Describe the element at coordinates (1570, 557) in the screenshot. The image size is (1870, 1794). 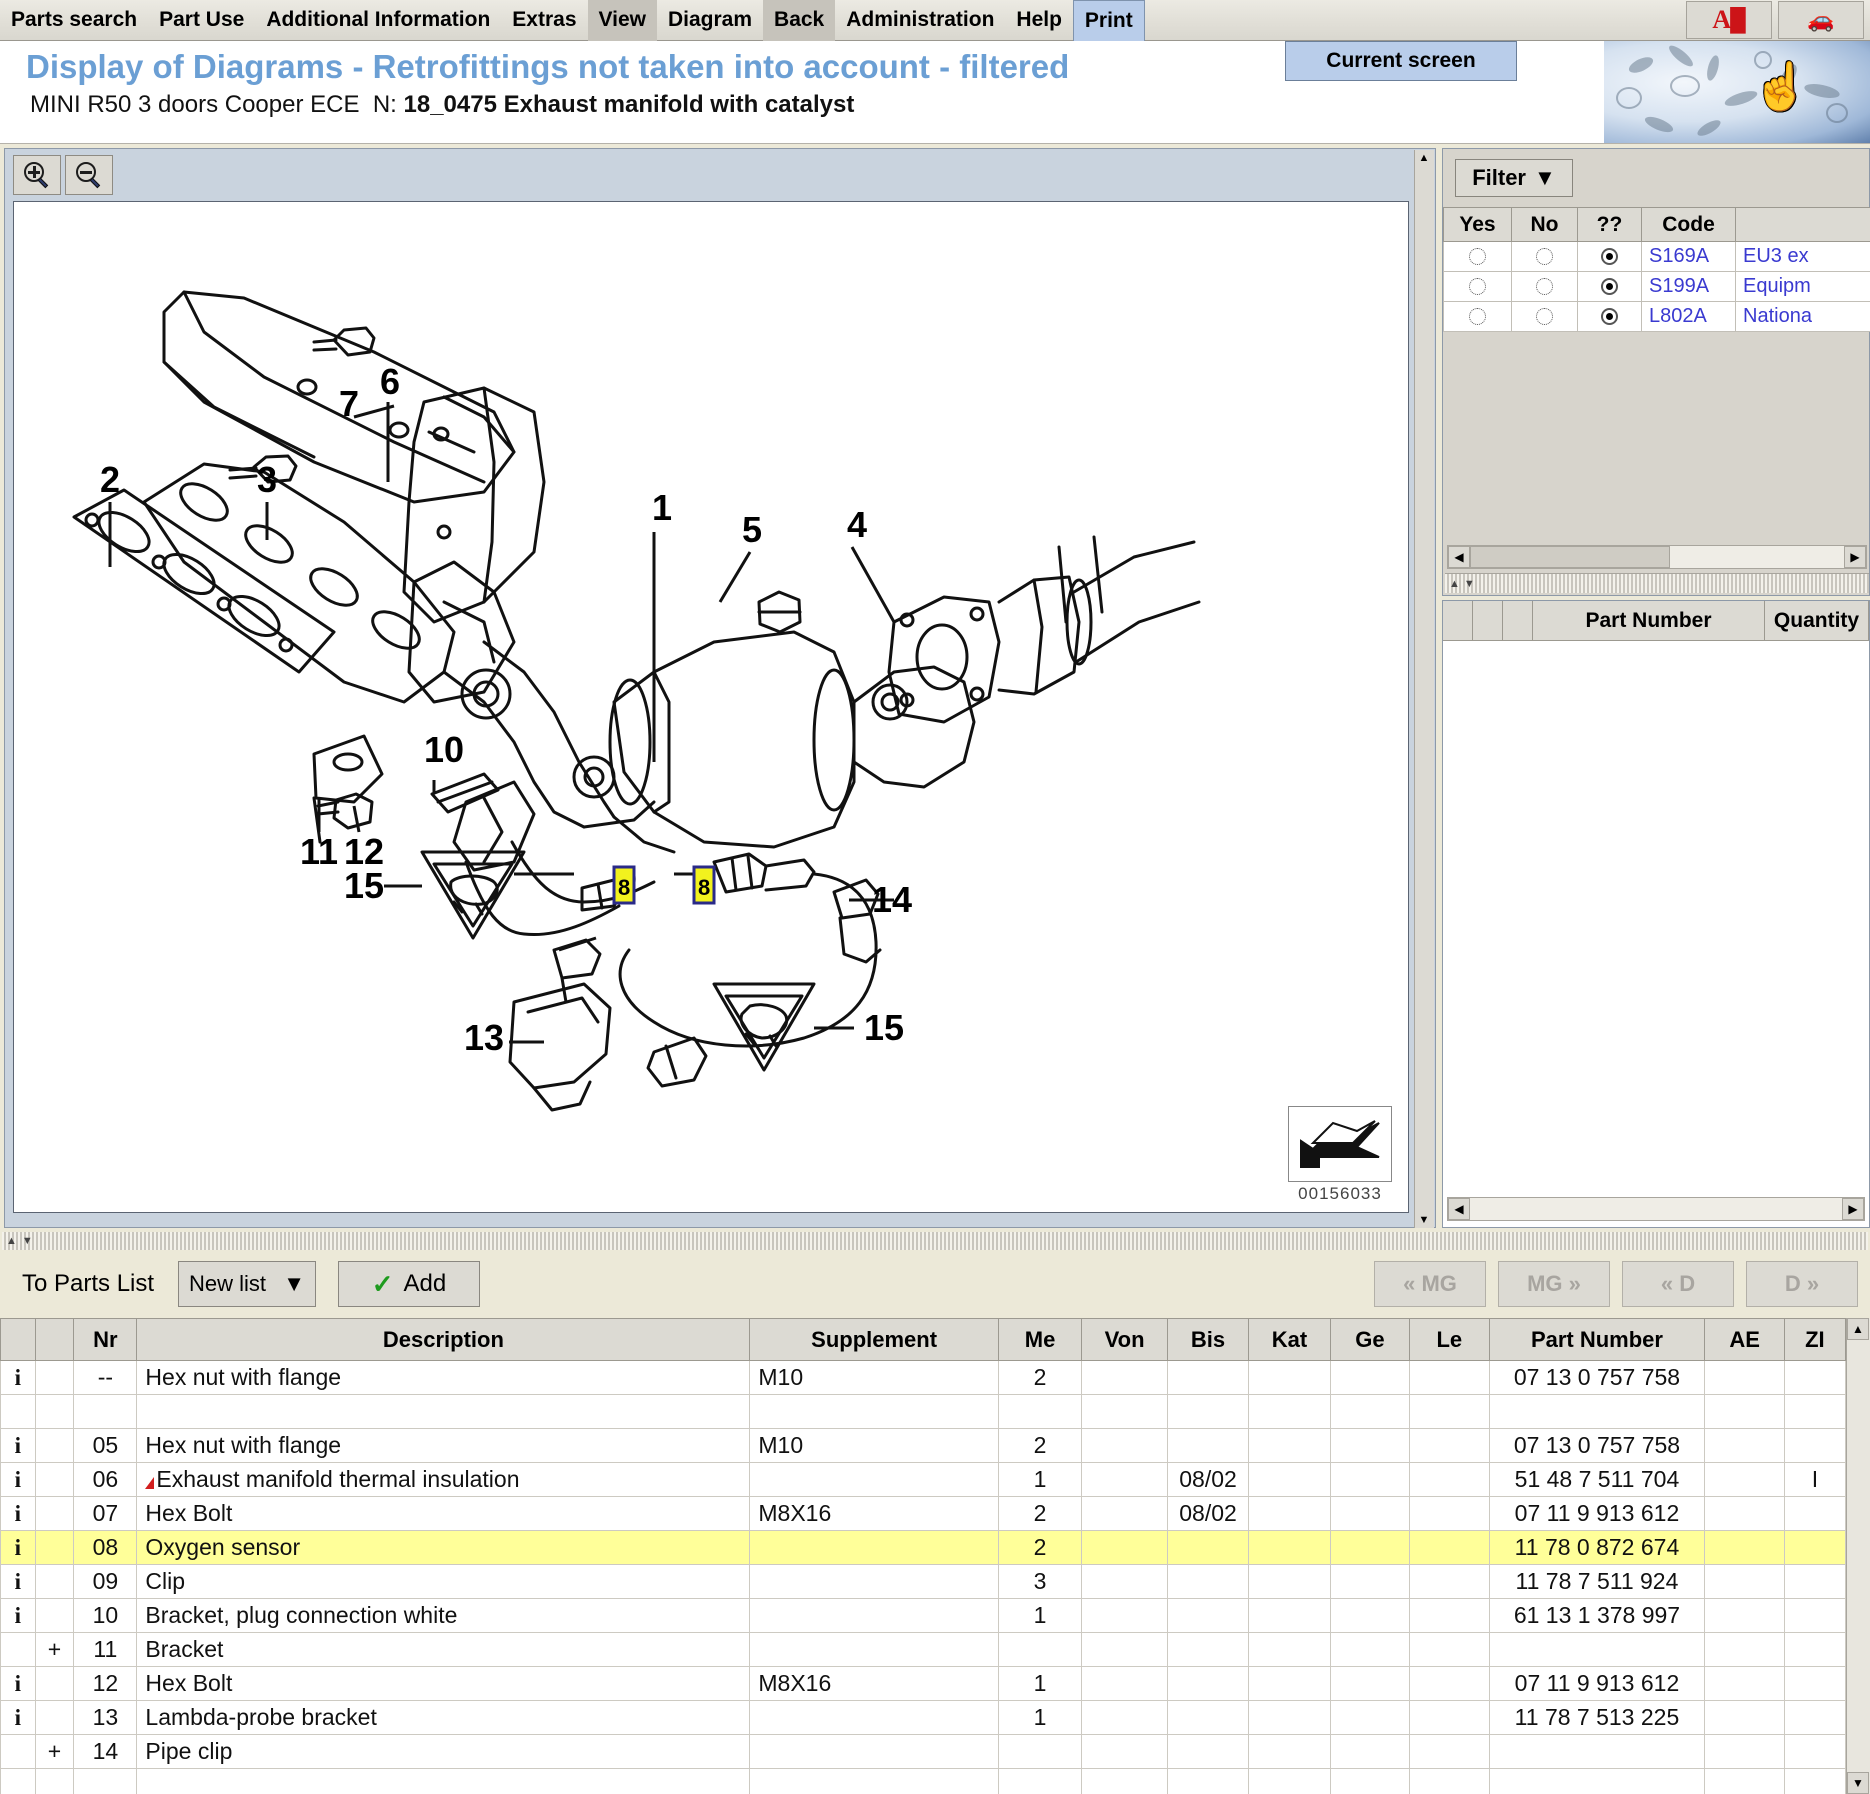
I see `scroll-thumb` at that location.